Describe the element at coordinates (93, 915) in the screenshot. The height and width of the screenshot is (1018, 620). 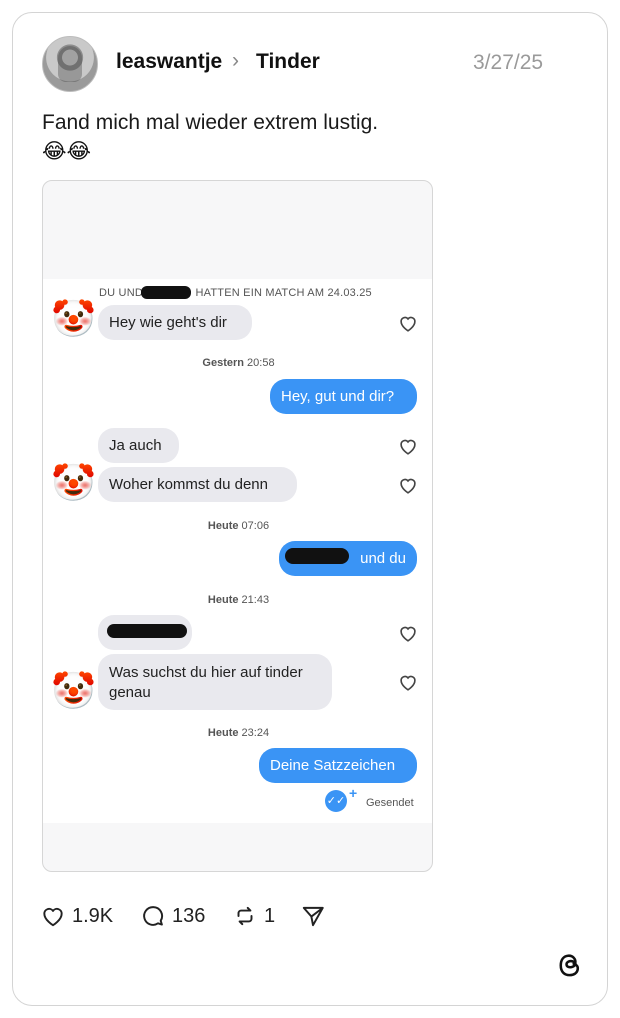
I see `like-count: 1.9K` at that location.